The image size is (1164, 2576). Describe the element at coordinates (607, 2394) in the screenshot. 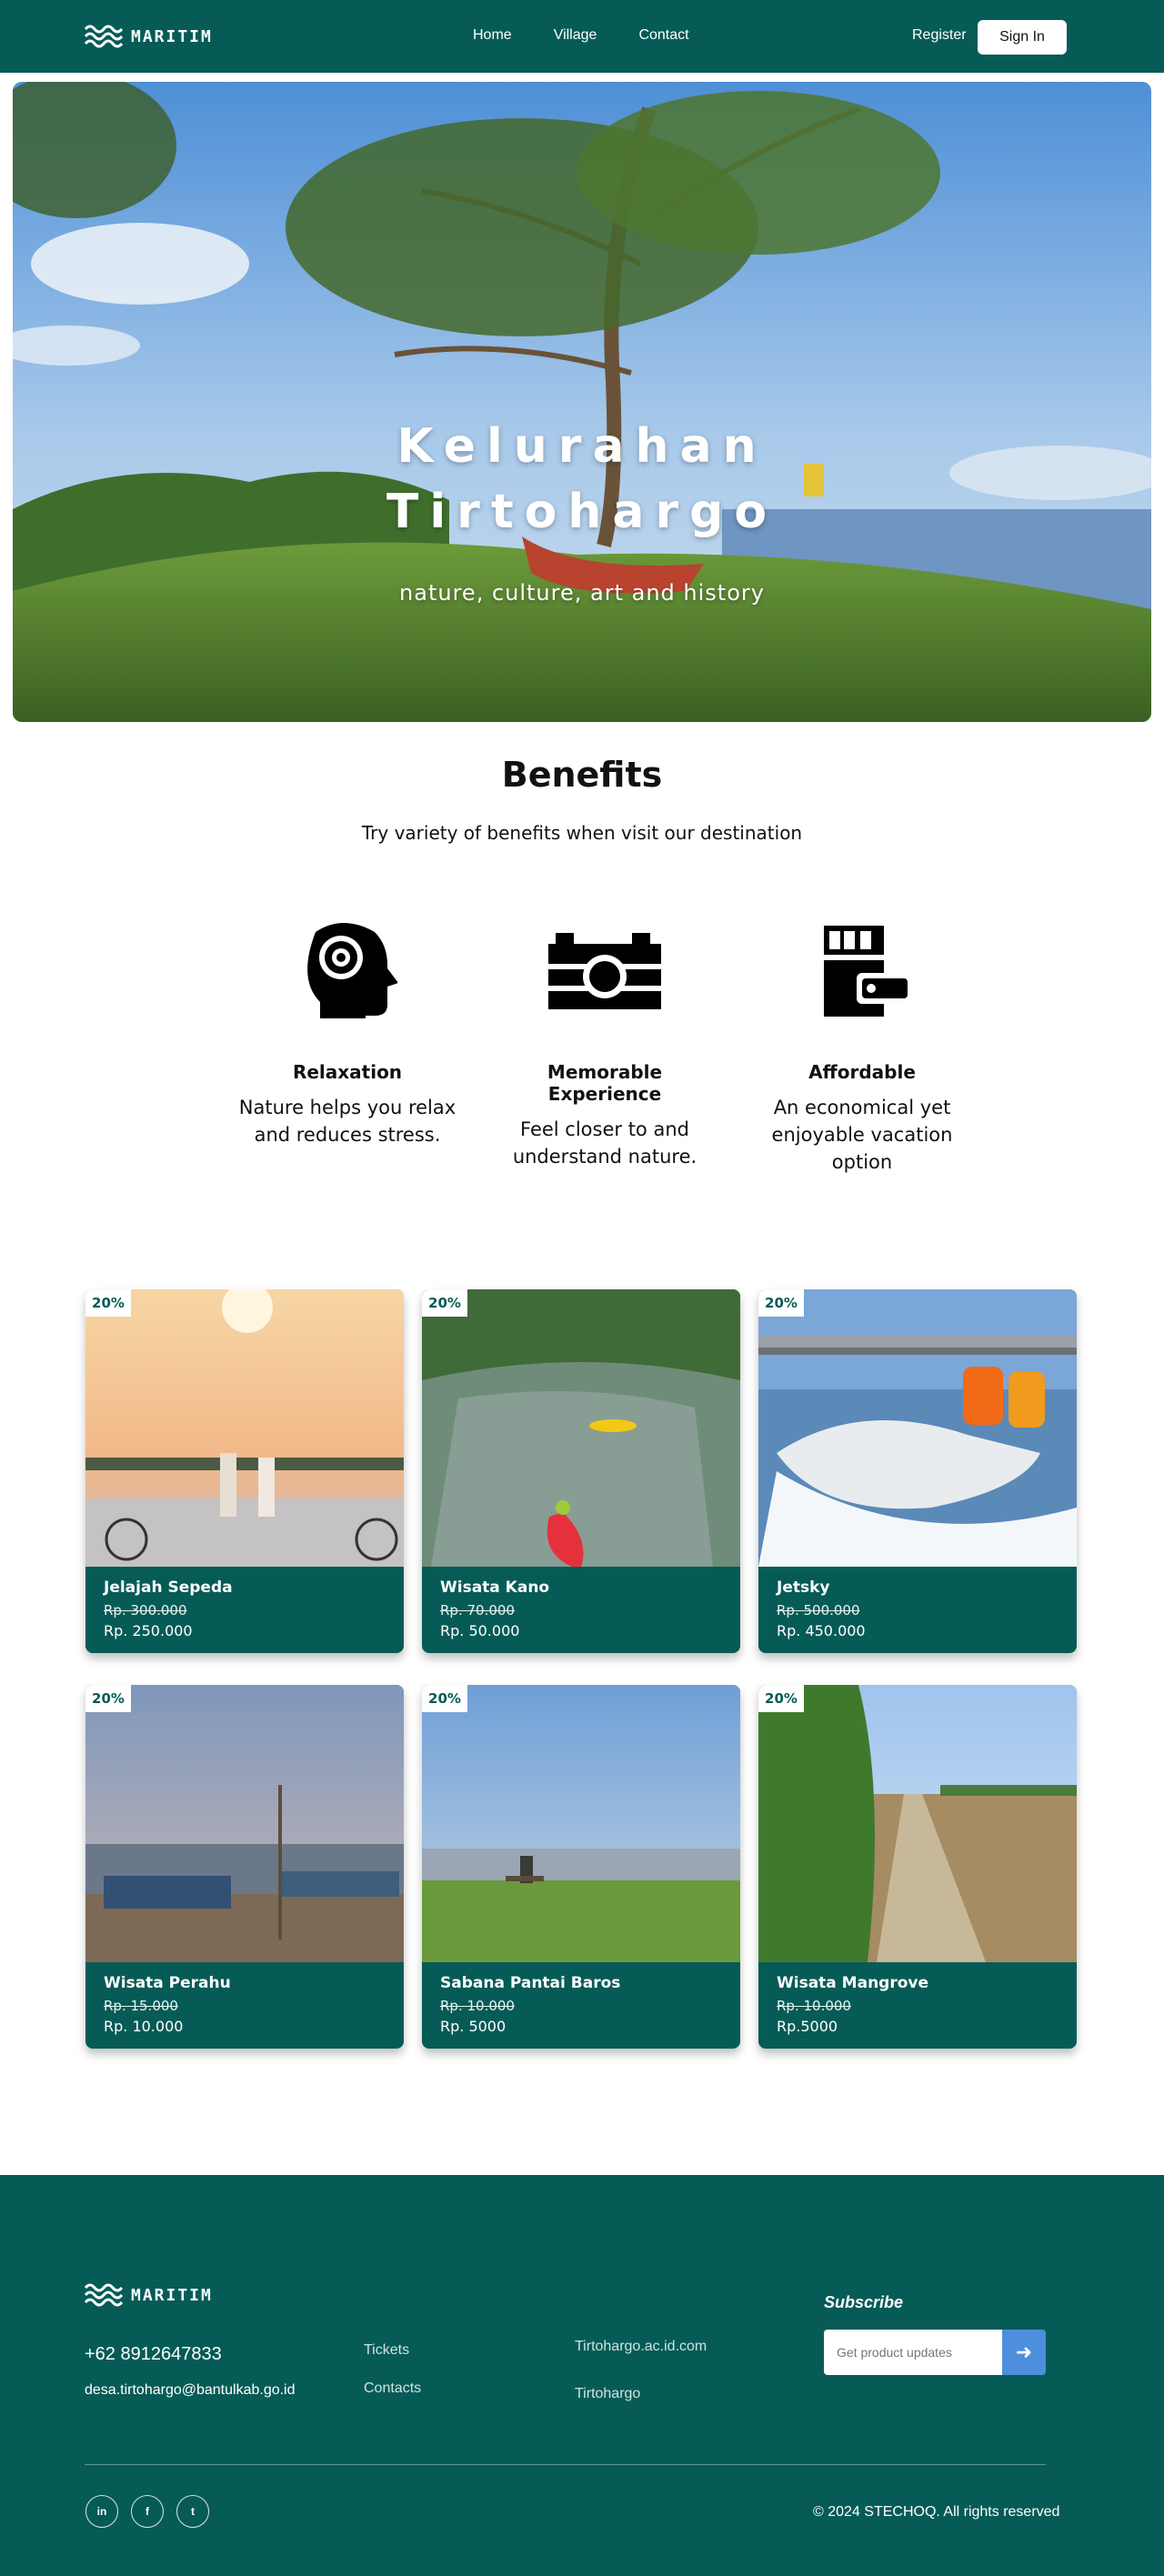

I see `footer-link-tirtohargo: Tirtohargo` at that location.